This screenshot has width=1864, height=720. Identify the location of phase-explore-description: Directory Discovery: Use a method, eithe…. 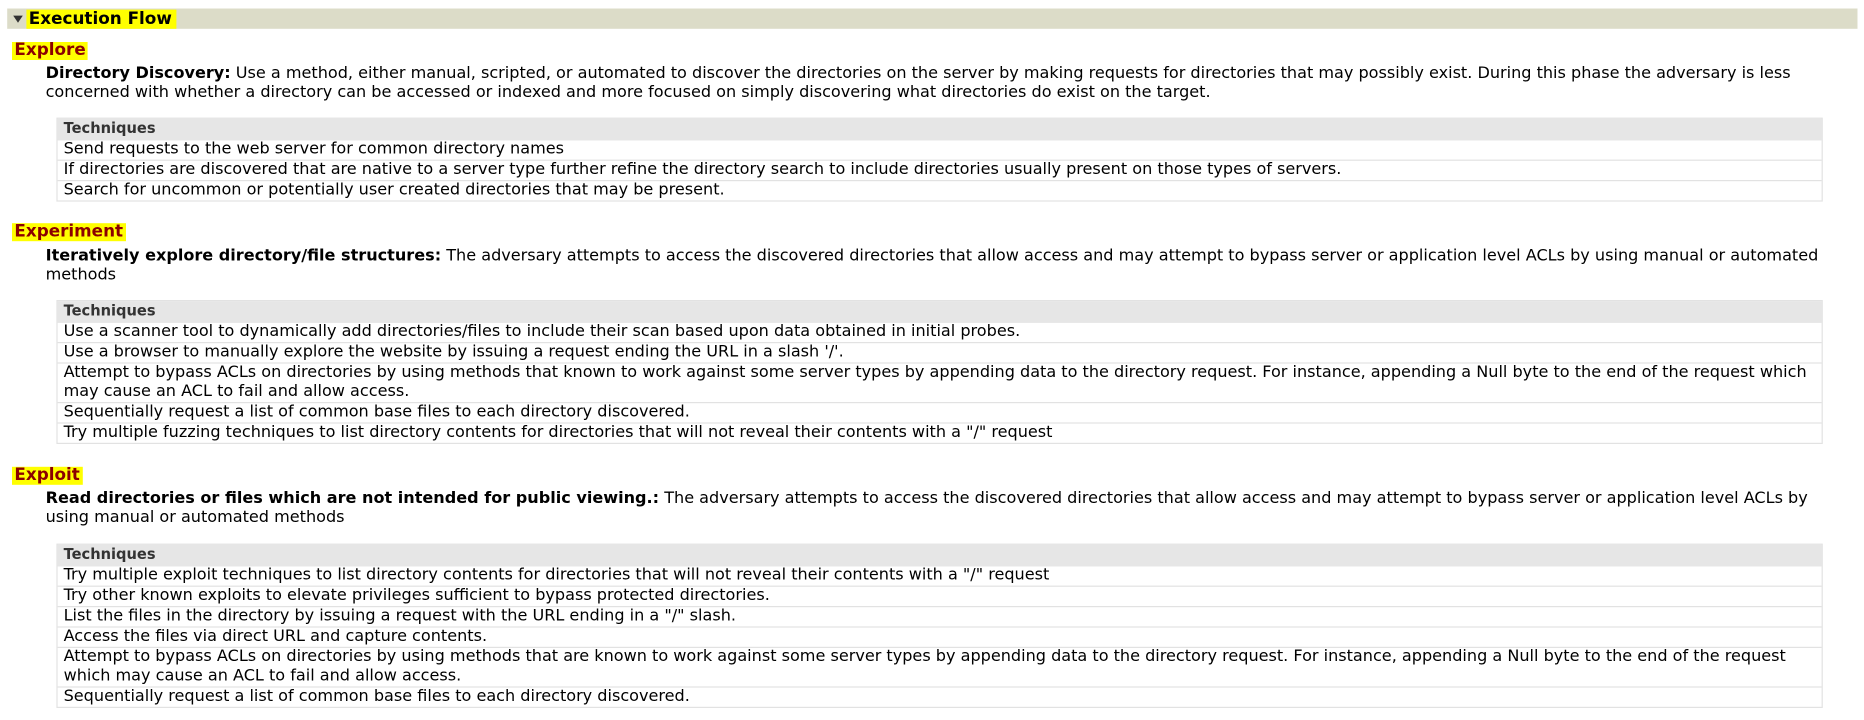
(940, 84).